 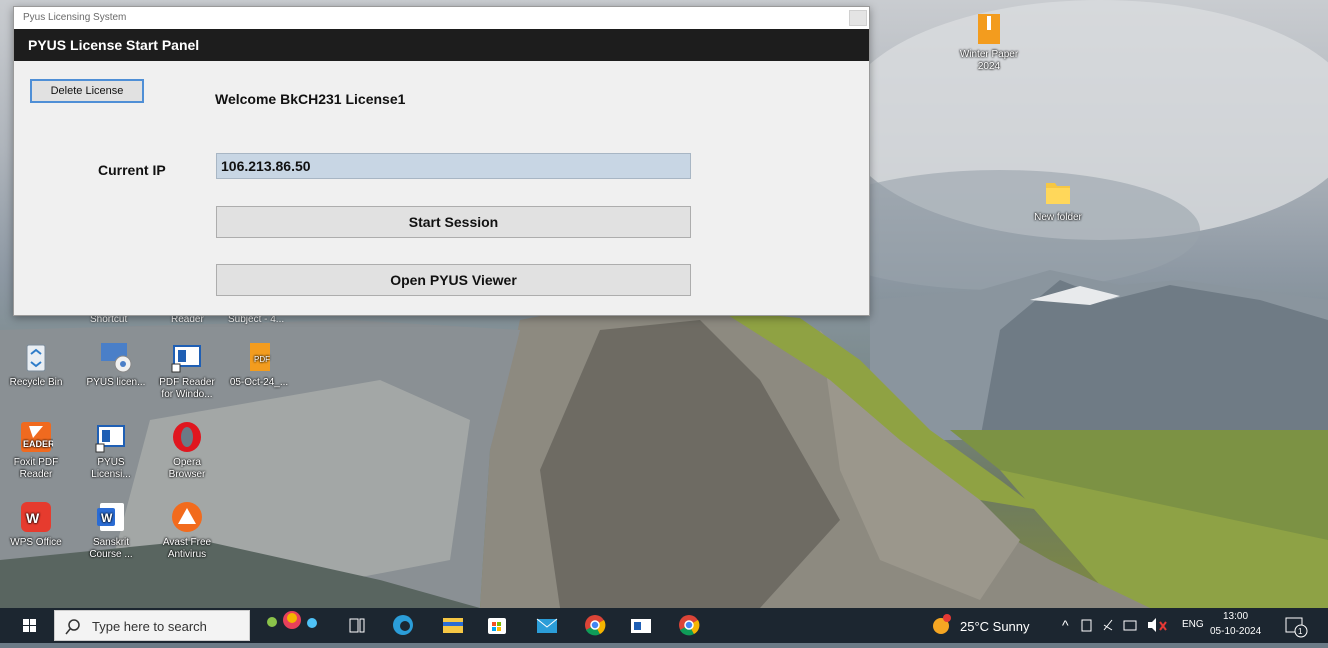 I want to click on chevron-up-icon: ^, so click(x=1065, y=625).